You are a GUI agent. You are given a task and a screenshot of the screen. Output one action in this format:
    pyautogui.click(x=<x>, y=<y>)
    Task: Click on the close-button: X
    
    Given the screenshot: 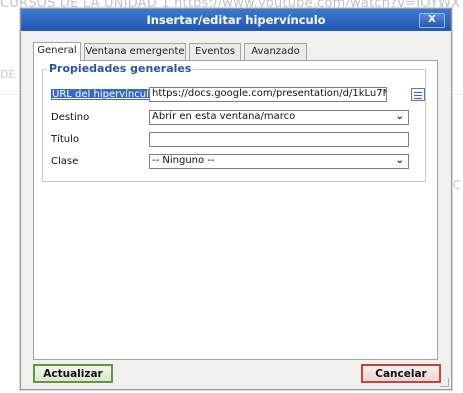 What is the action you would take?
    pyautogui.click(x=432, y=20)
    